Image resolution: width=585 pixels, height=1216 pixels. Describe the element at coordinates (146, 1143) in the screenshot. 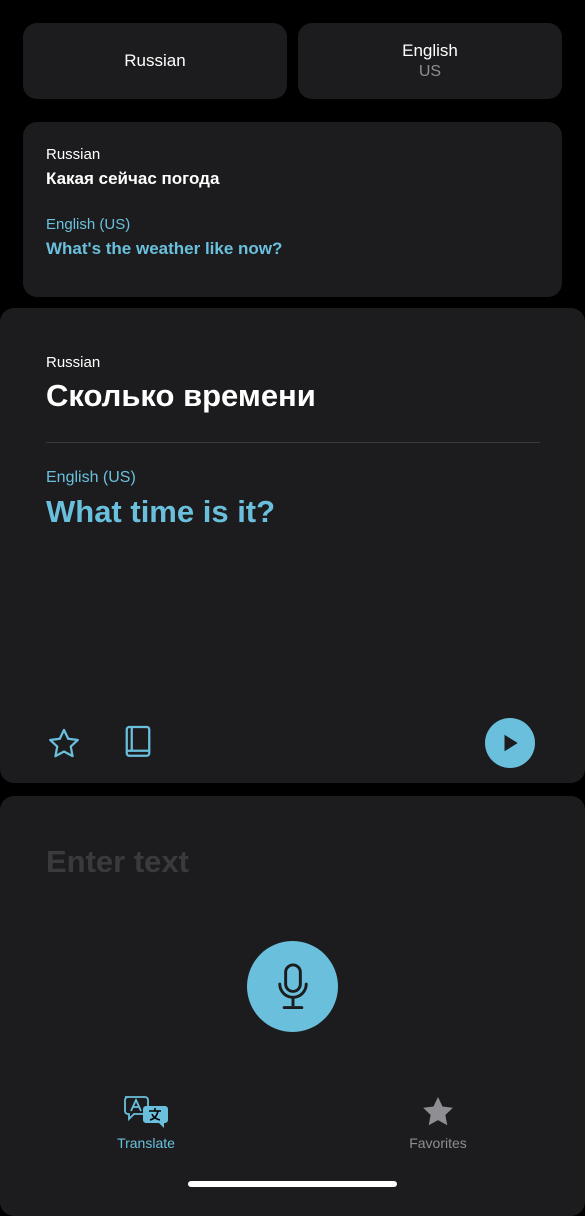

I see `tab-translate-label: Translate` at that location.